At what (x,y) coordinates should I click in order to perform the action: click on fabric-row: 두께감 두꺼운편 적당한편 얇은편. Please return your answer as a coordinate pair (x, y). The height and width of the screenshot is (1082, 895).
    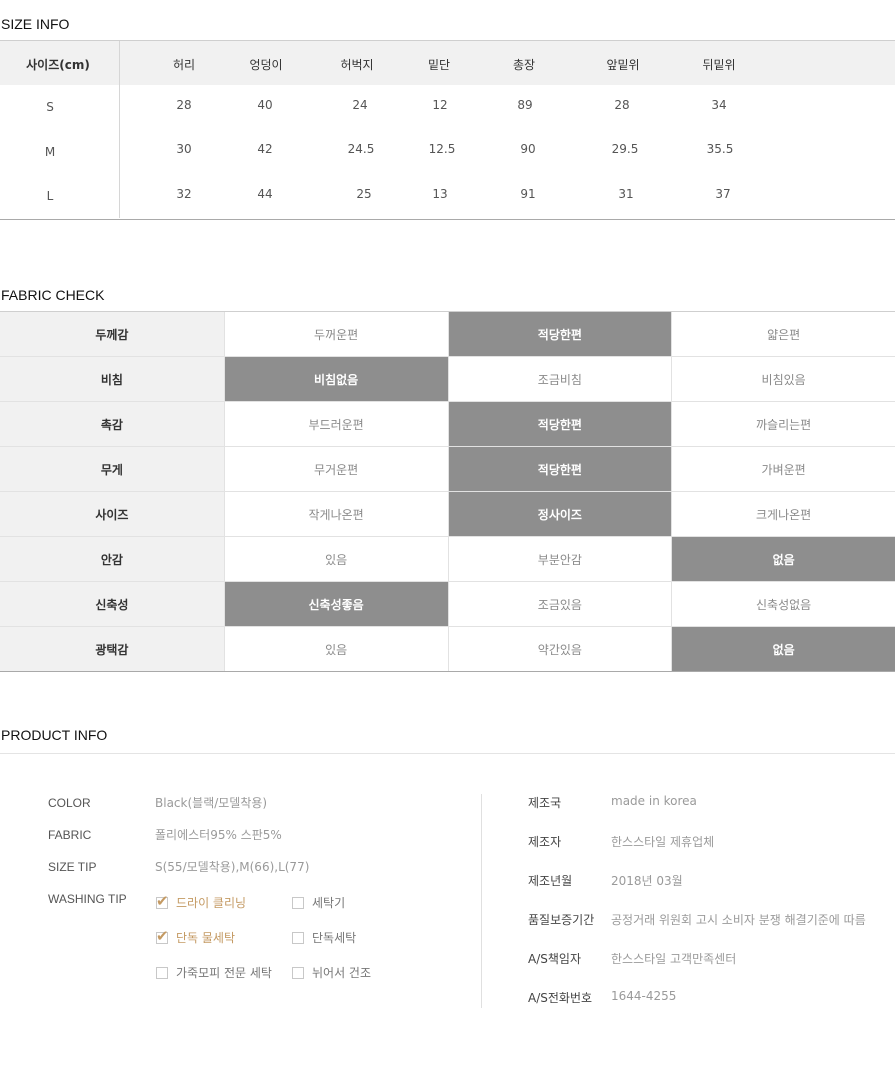
    Looking at the image, I should click on (447, 334).